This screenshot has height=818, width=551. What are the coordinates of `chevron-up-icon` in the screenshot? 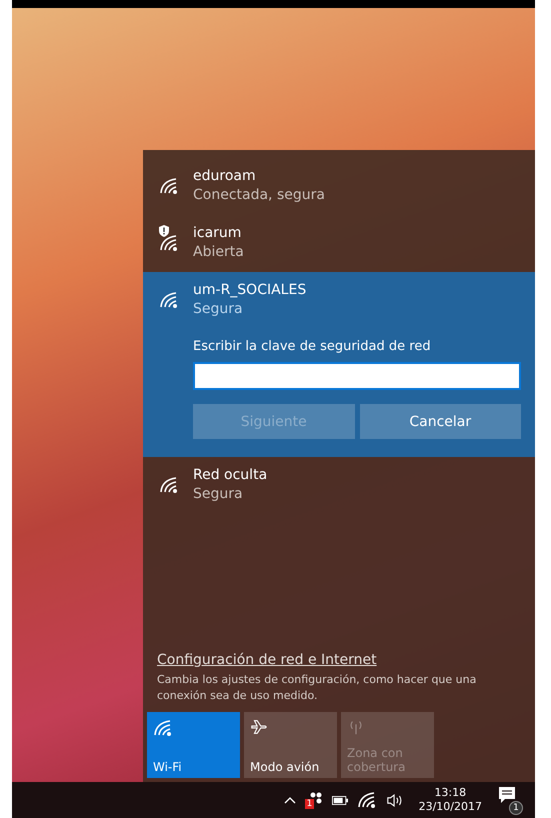 It's located at (290, 800).